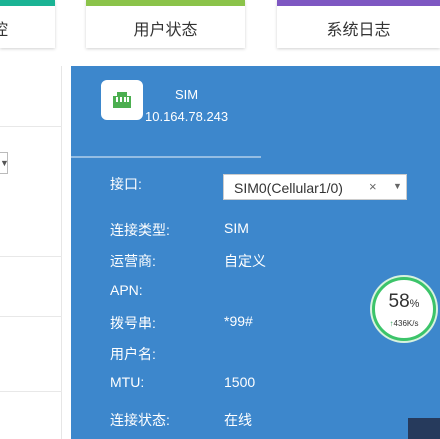 The image size is (440, 439). I want to click on tab-control: 控, so click(27, 24).